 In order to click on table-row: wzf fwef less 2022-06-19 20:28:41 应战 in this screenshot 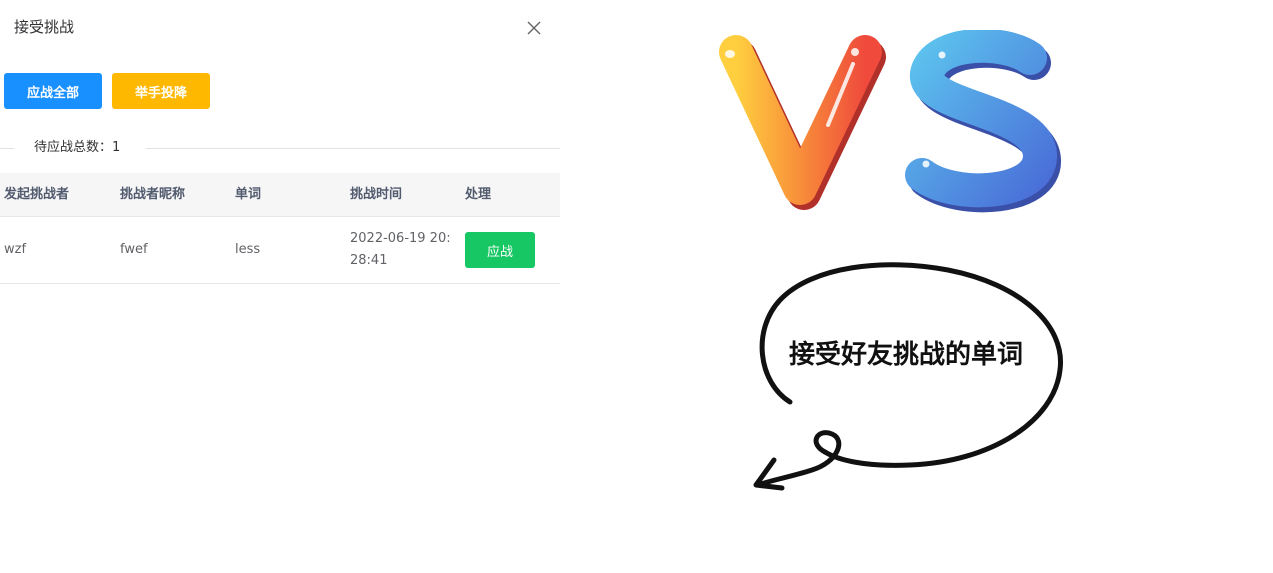, I will do `click(280, 250)`.